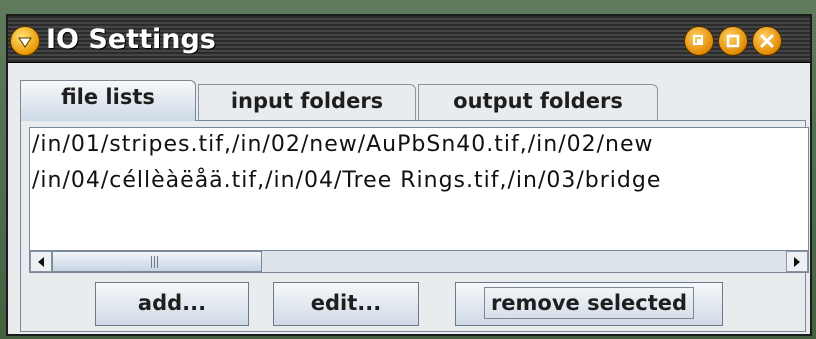  I want to click on maximize-icon, so click(733, 41).